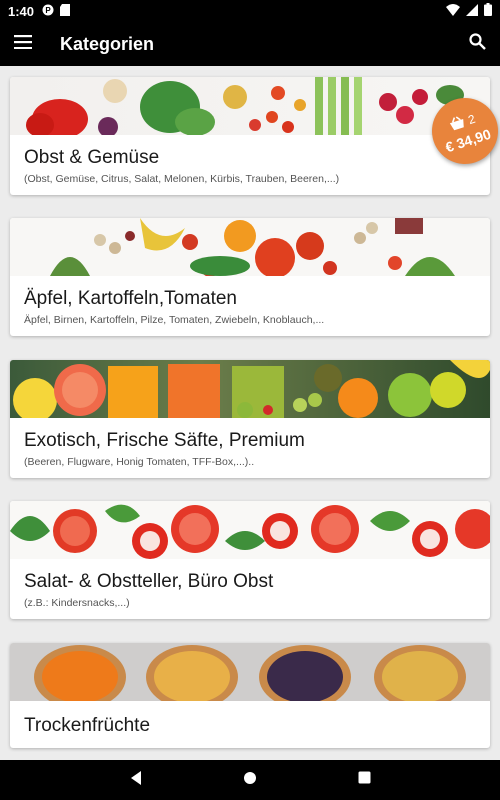 This screenshot has height=800, width=500. Describe the element at coordinates (453, 11) in the screenshot. I see `wifi-icon` at that location.